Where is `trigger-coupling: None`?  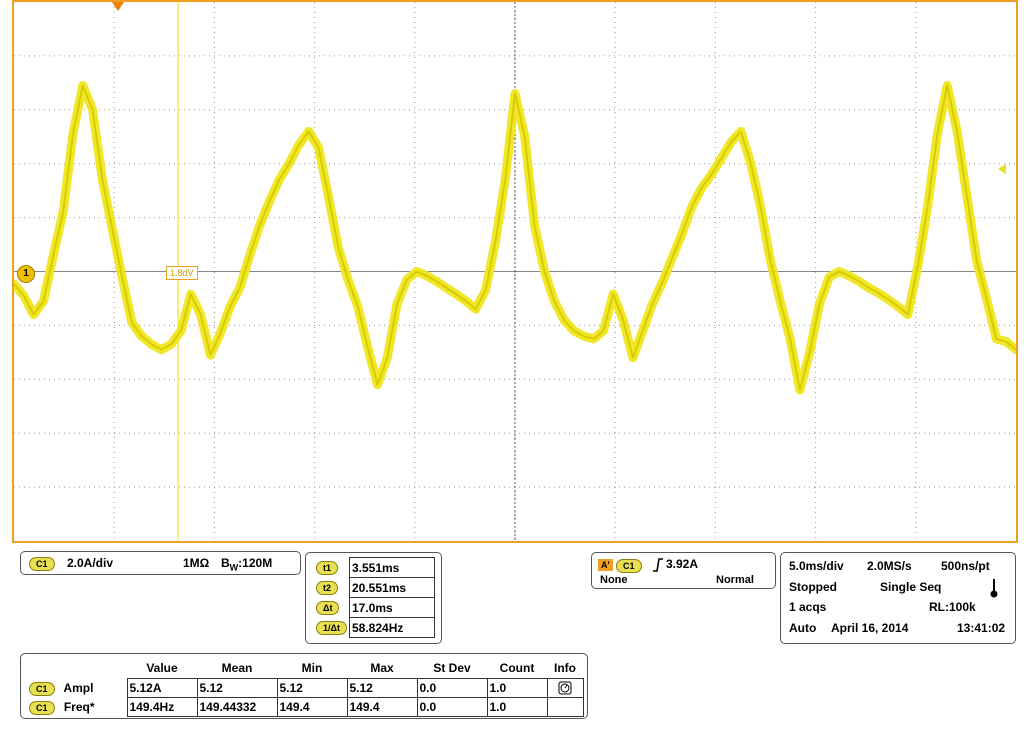 trigger-coupling: None is located at coordinates (614, 580).